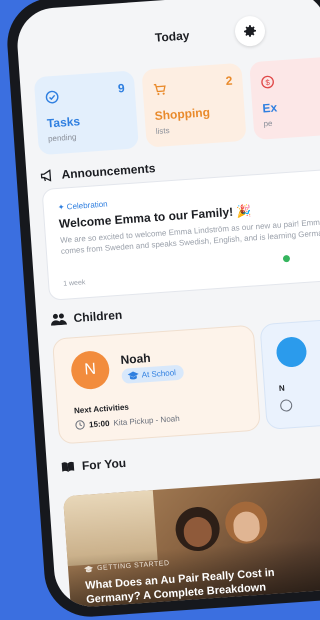 The height and width of the screenshot is (620, 320). I want to click on child-name: Noah, so click(136, 358).